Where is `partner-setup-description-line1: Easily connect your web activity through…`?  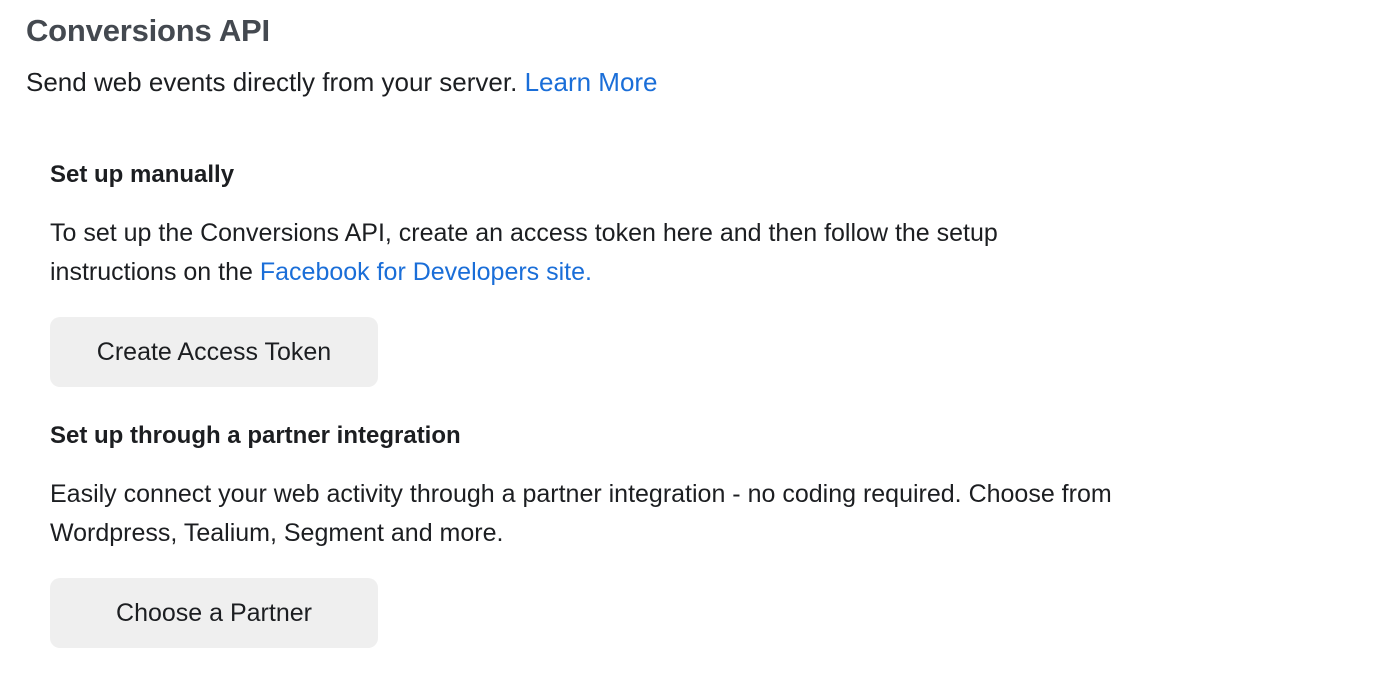
partner-setup-description-line1: Easily connect your web activity through… is located at coordinates (581, 494).